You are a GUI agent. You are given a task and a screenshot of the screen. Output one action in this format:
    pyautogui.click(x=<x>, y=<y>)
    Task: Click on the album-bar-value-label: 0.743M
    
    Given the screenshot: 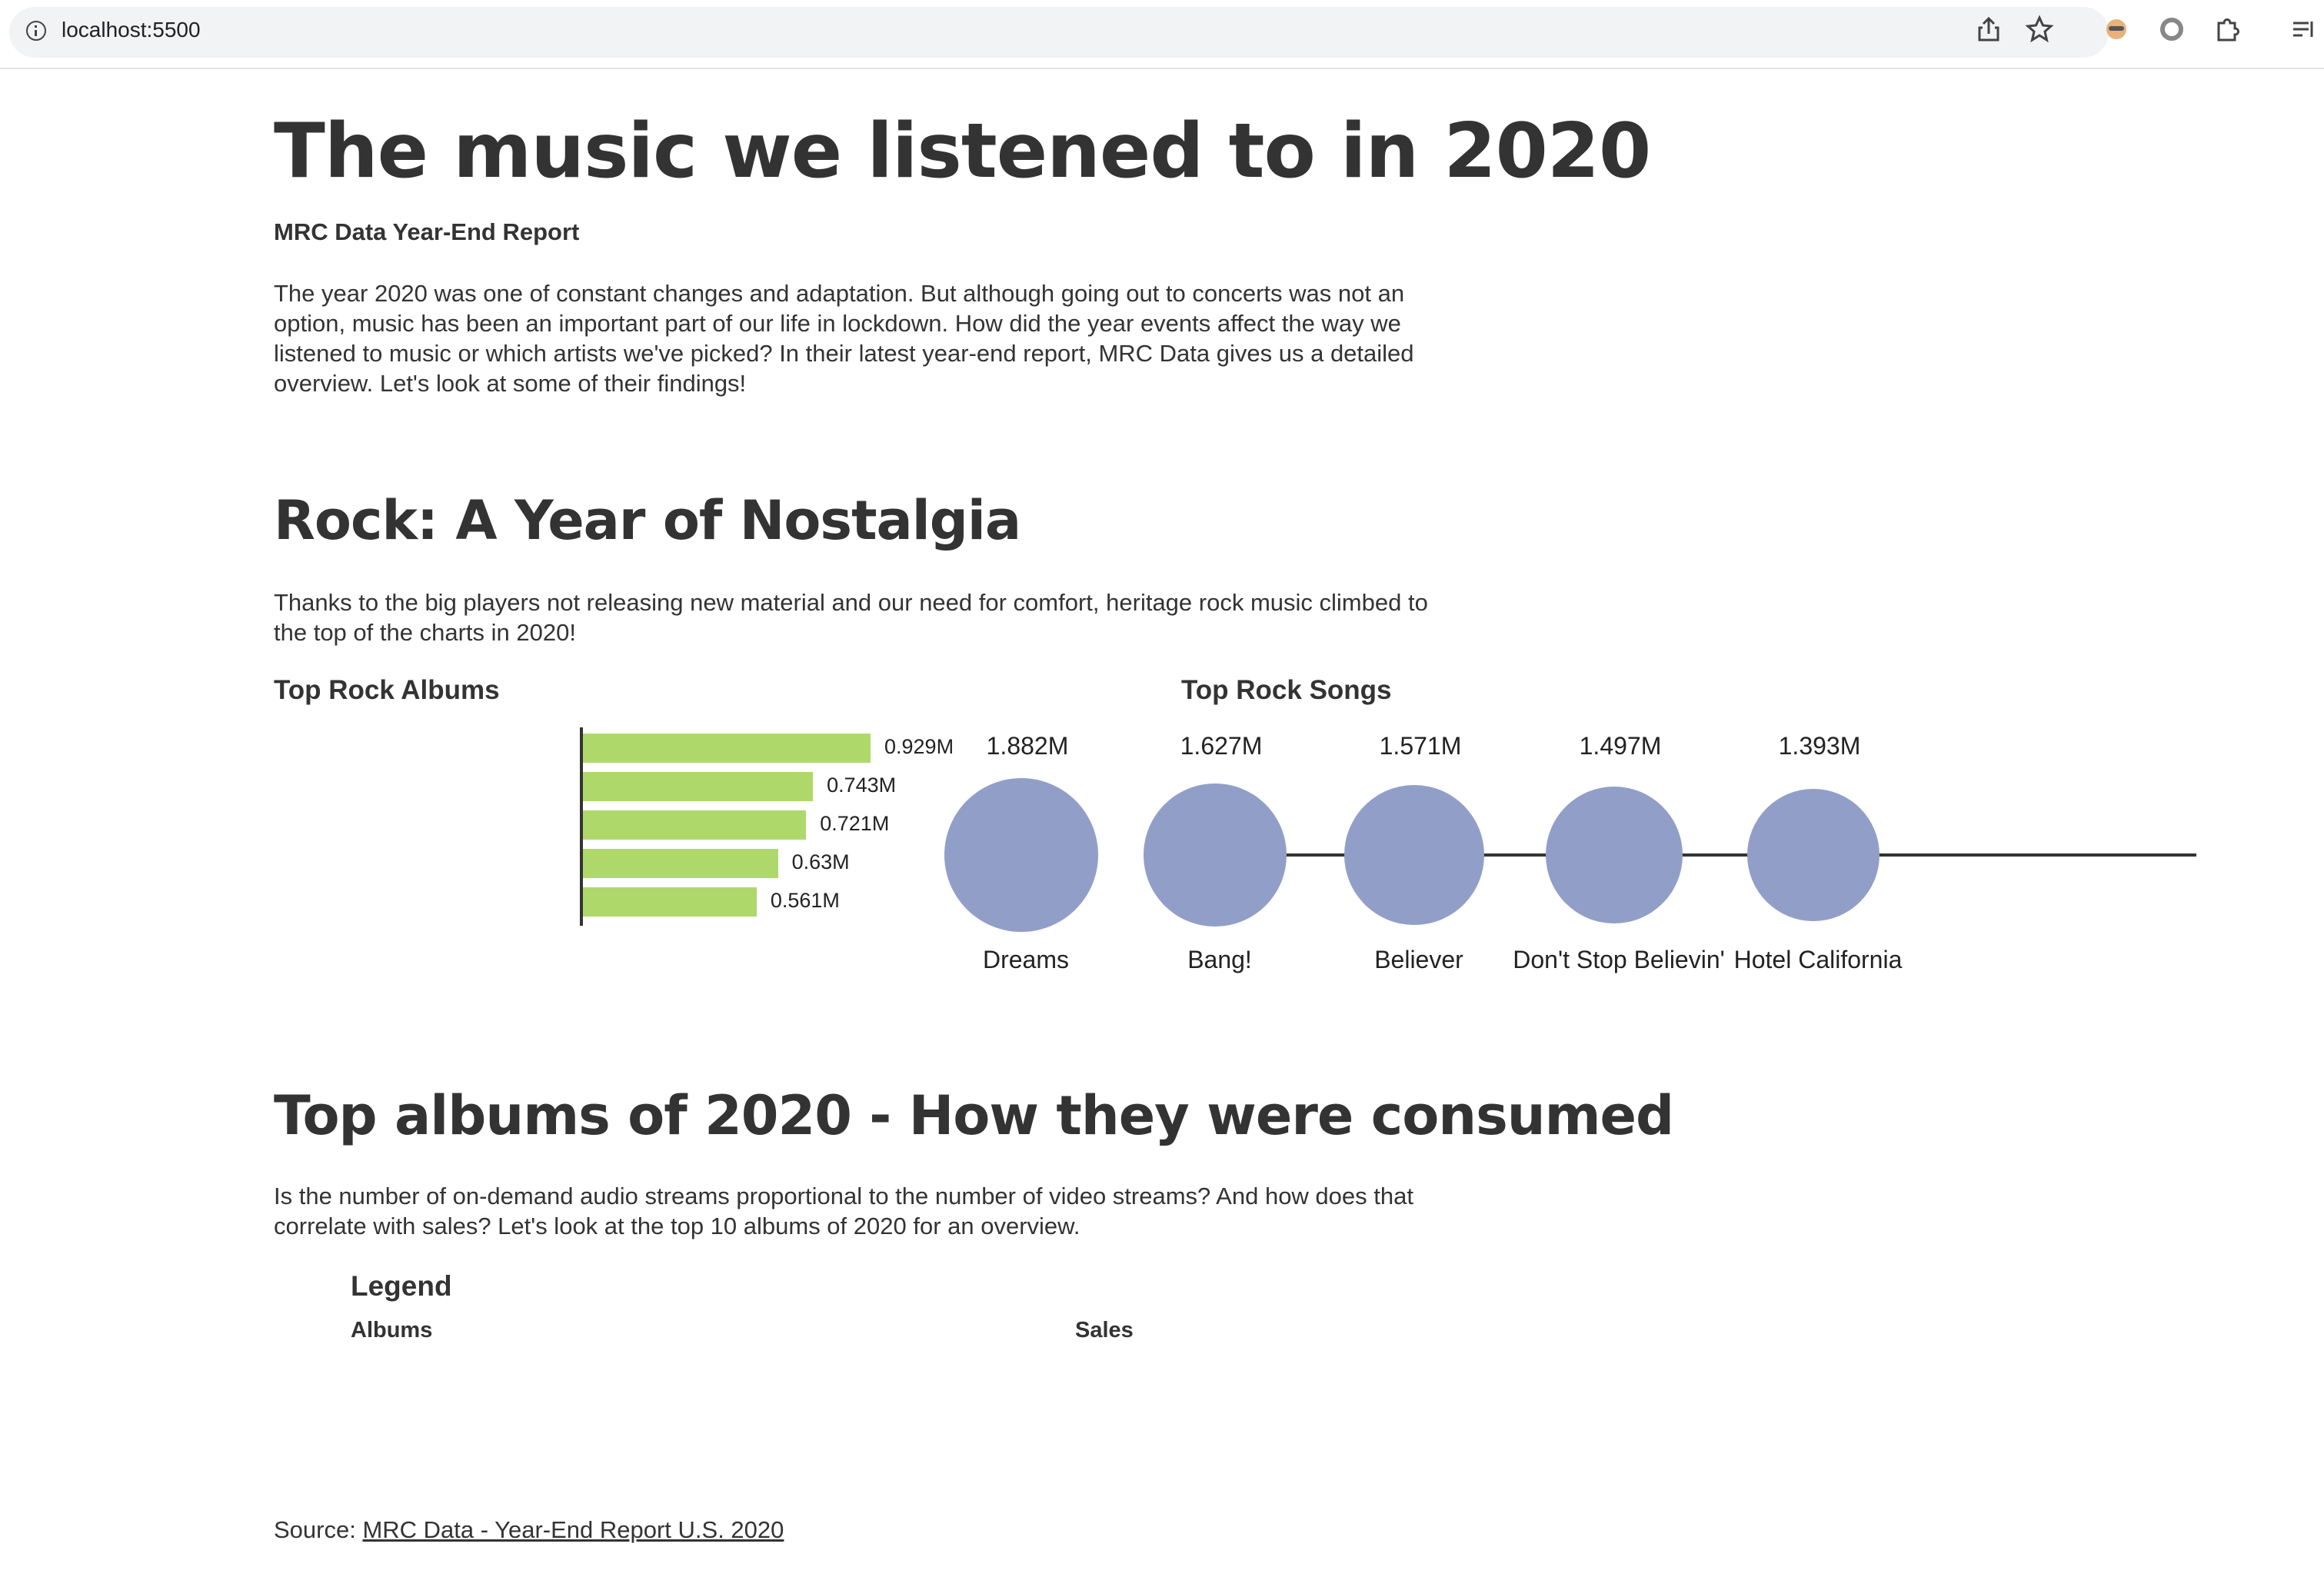 What is the action you would take?
    pyautogui.click(x=862, y=786)
    